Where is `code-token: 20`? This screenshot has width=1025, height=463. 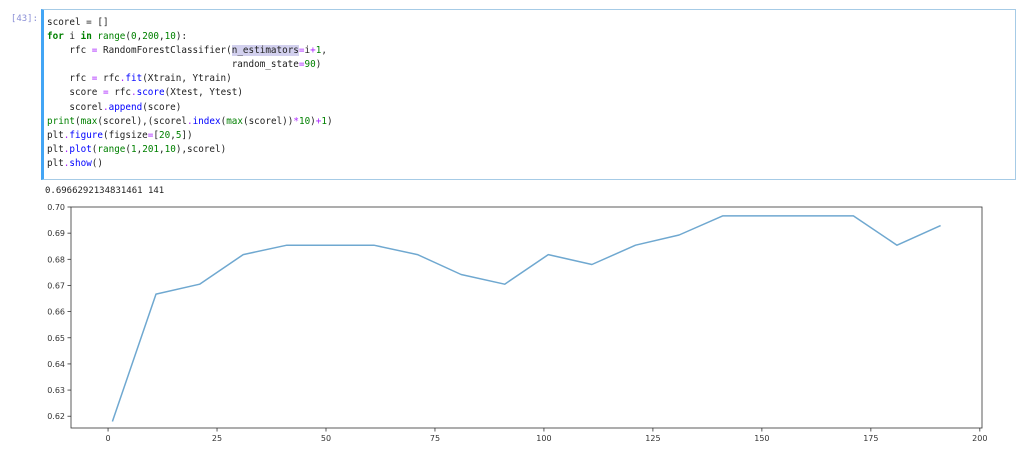 code-token: 20 is located at coordinates (165, 135).